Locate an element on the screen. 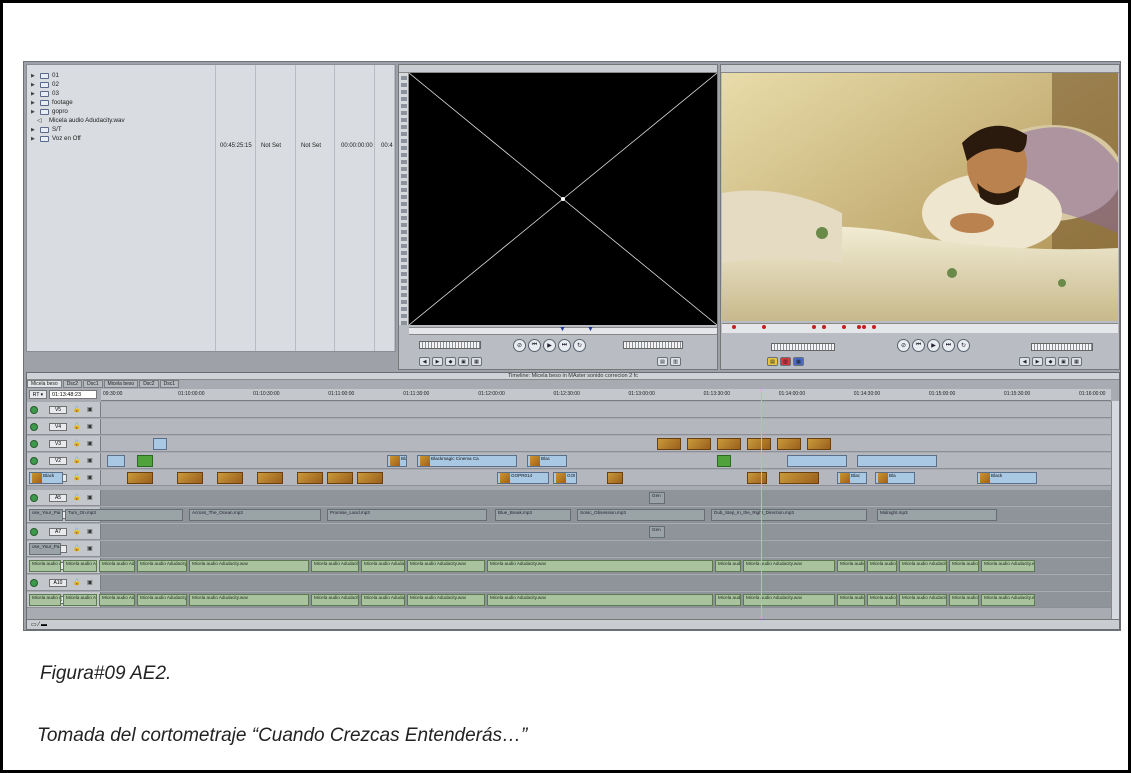  overwrite-icon: ▥ is located at coordinates (675, 361).